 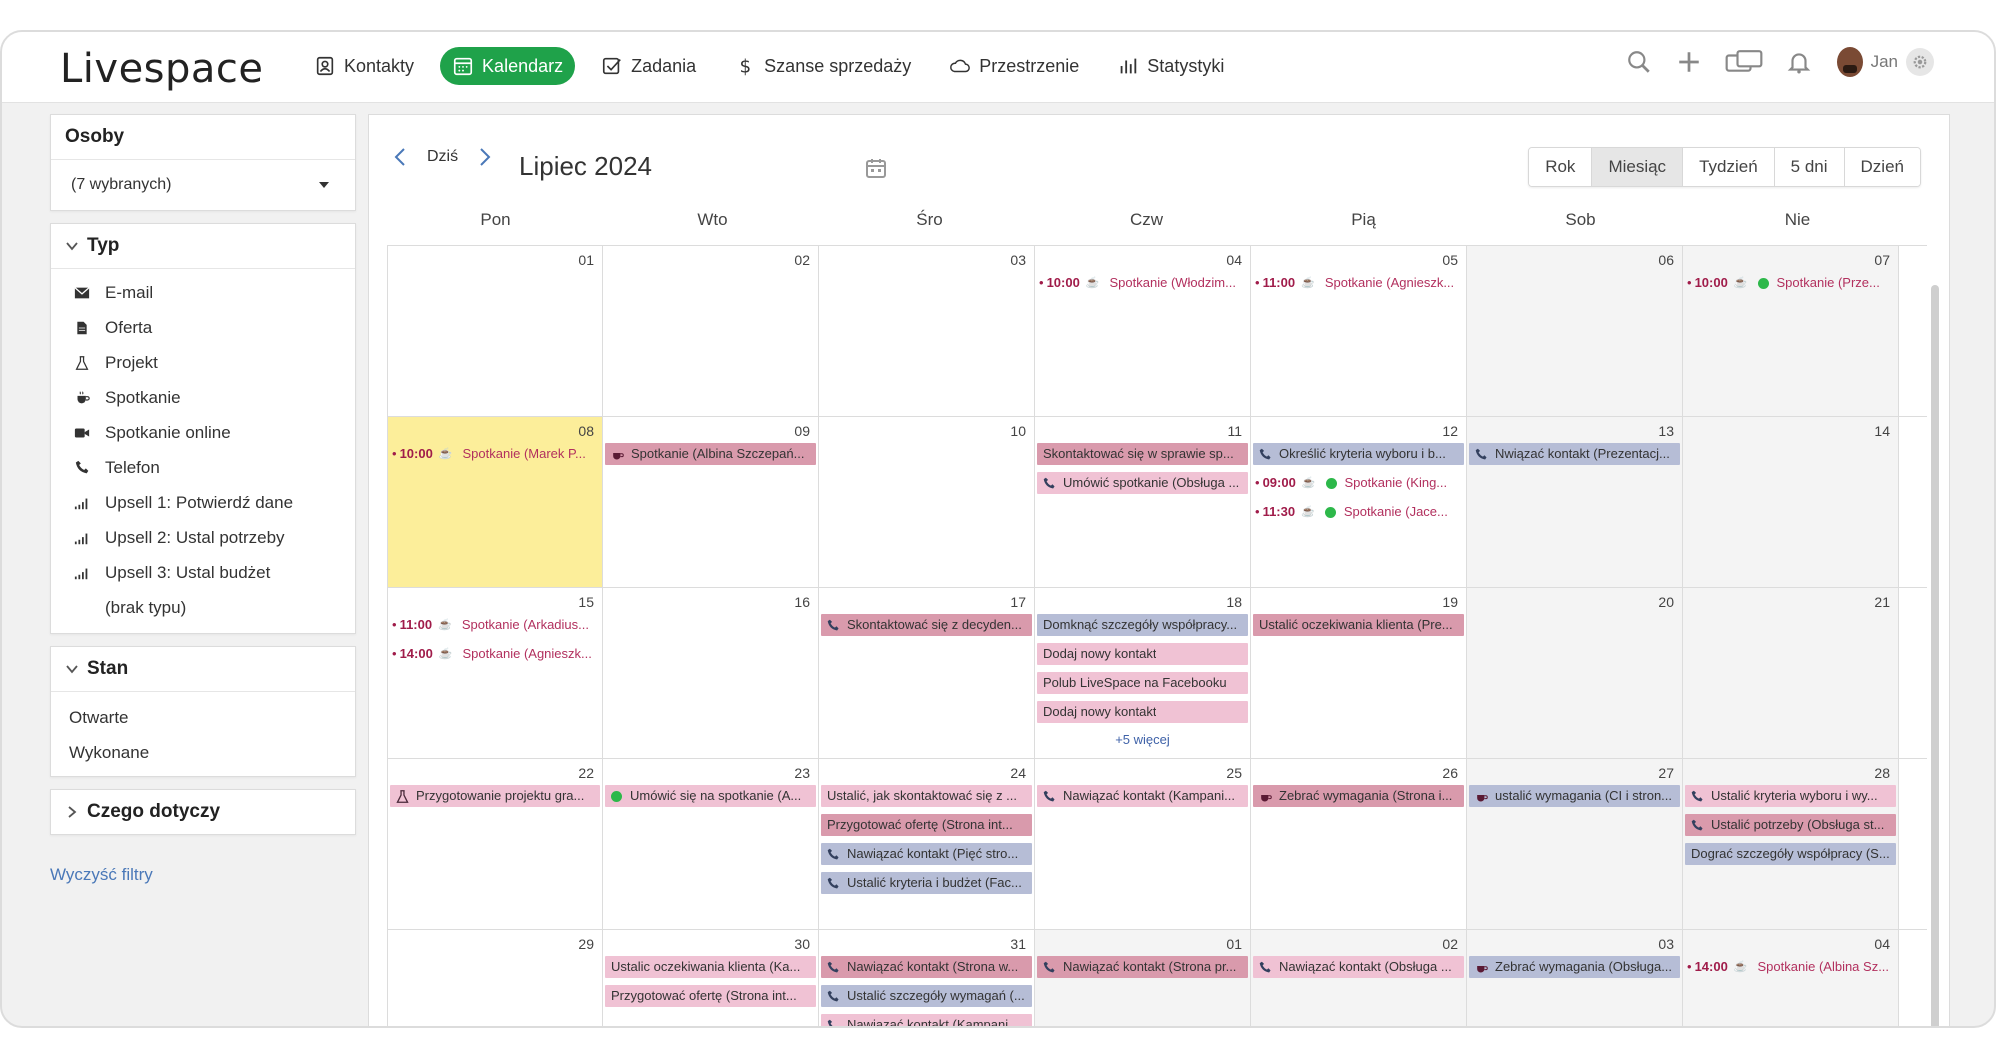 What do you see at coordinates (364, 66) in the screenshot?
I see `nav-kontakty: Kontakty` at bounding box center [364, 66].